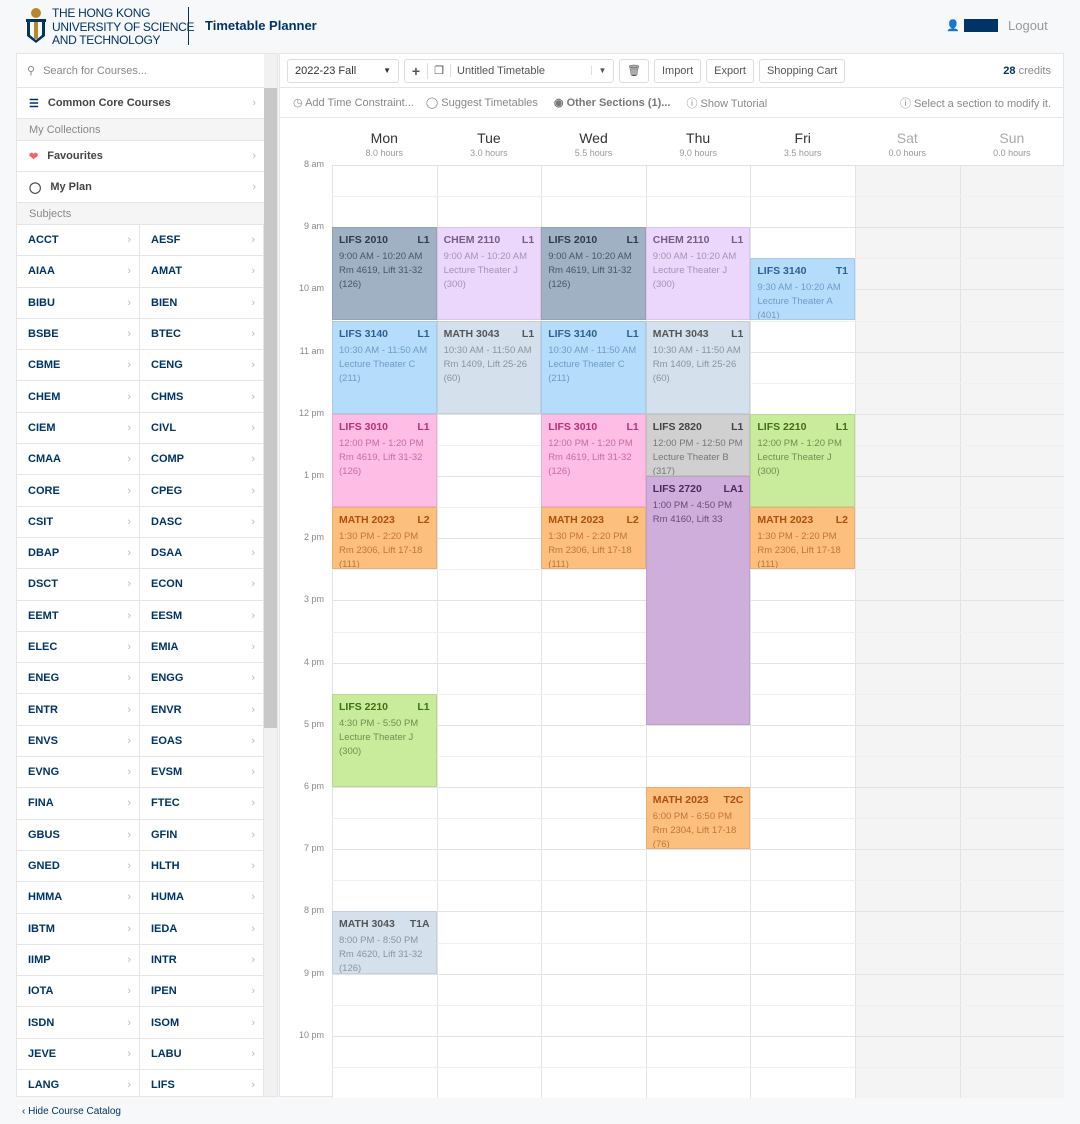 The image size is (1080, 1124). Describe the element at coordinates (78, 334) in the screenshot. I see `subject-bsbe: BSBE ›` at that location.